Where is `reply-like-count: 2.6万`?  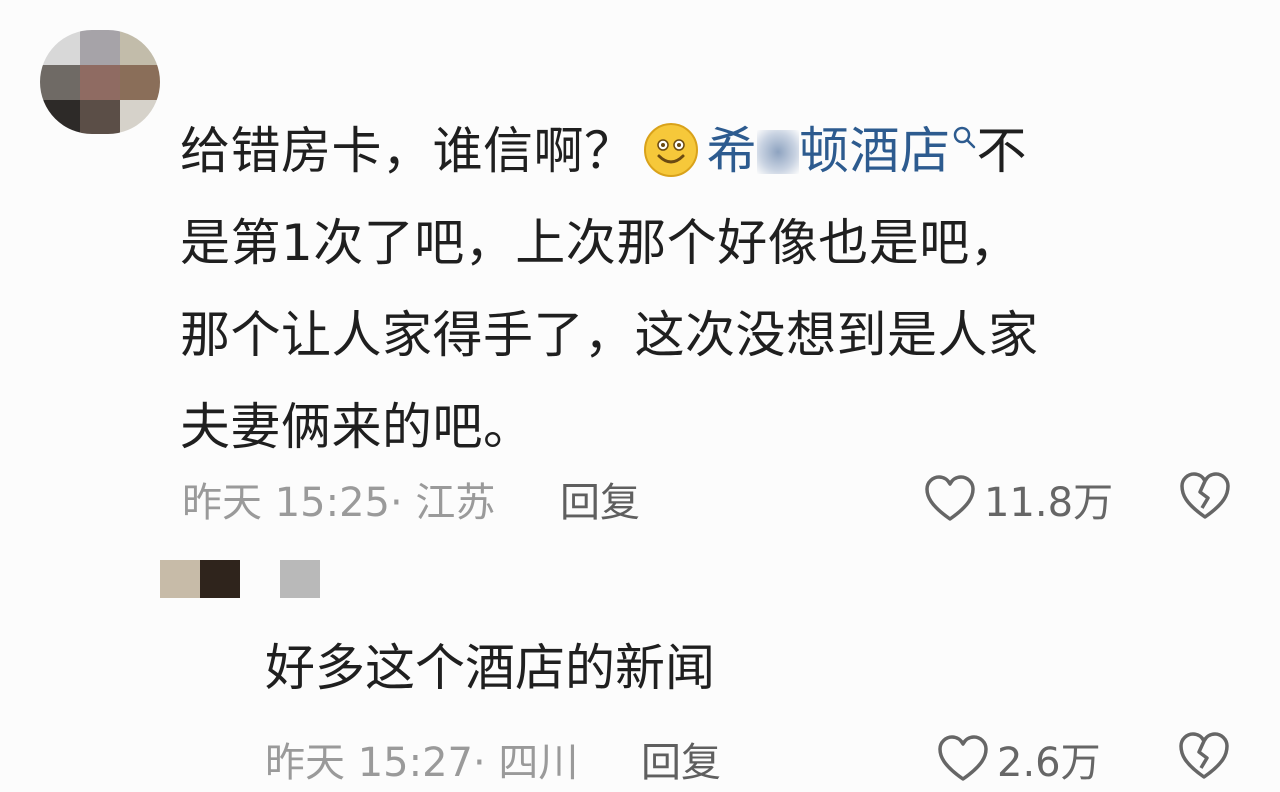
reply-like-count: 2.6万 is located at coordinates (1049, 763).